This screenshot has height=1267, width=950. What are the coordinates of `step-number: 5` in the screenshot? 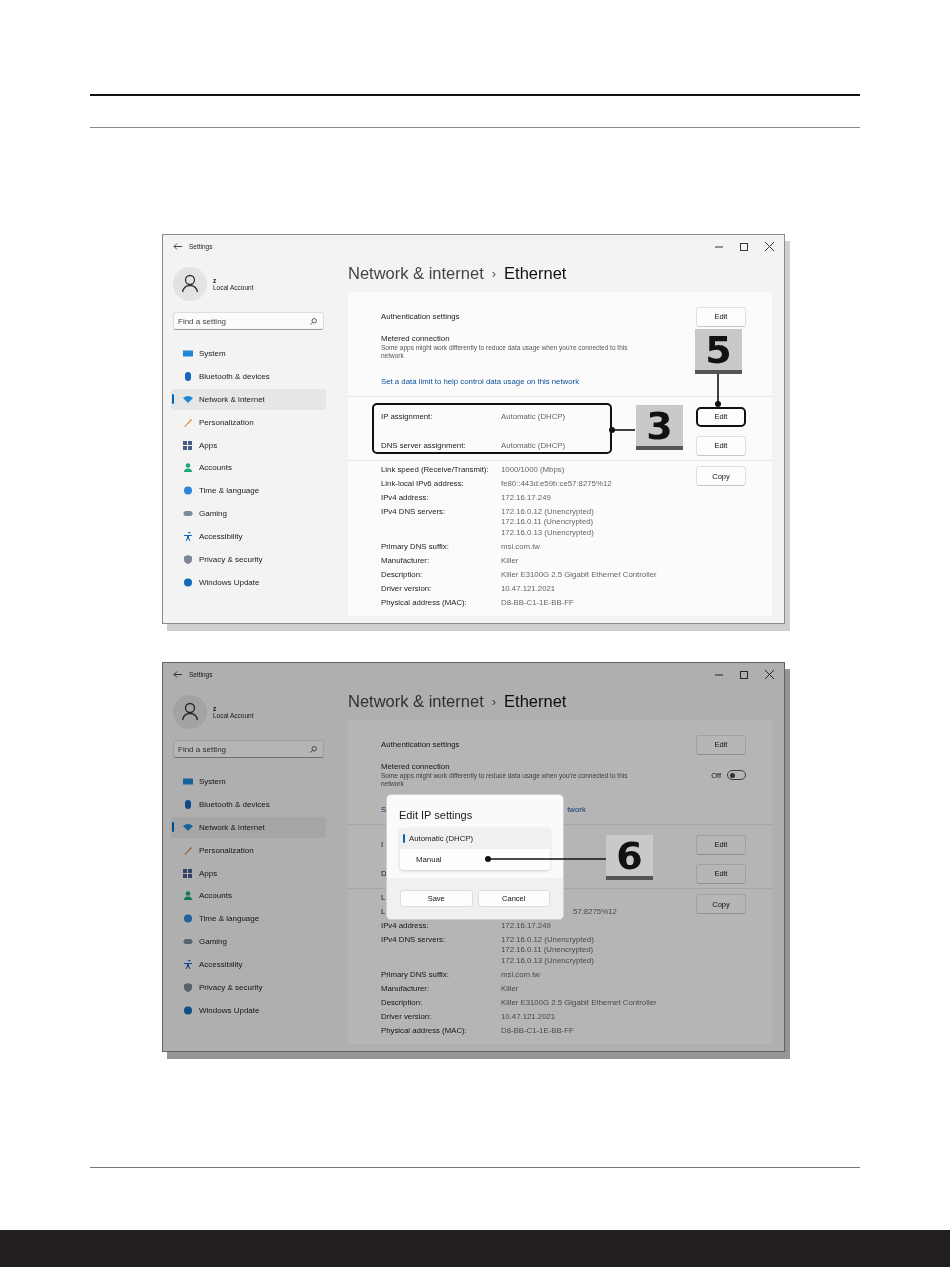 It's located at (718, 351).